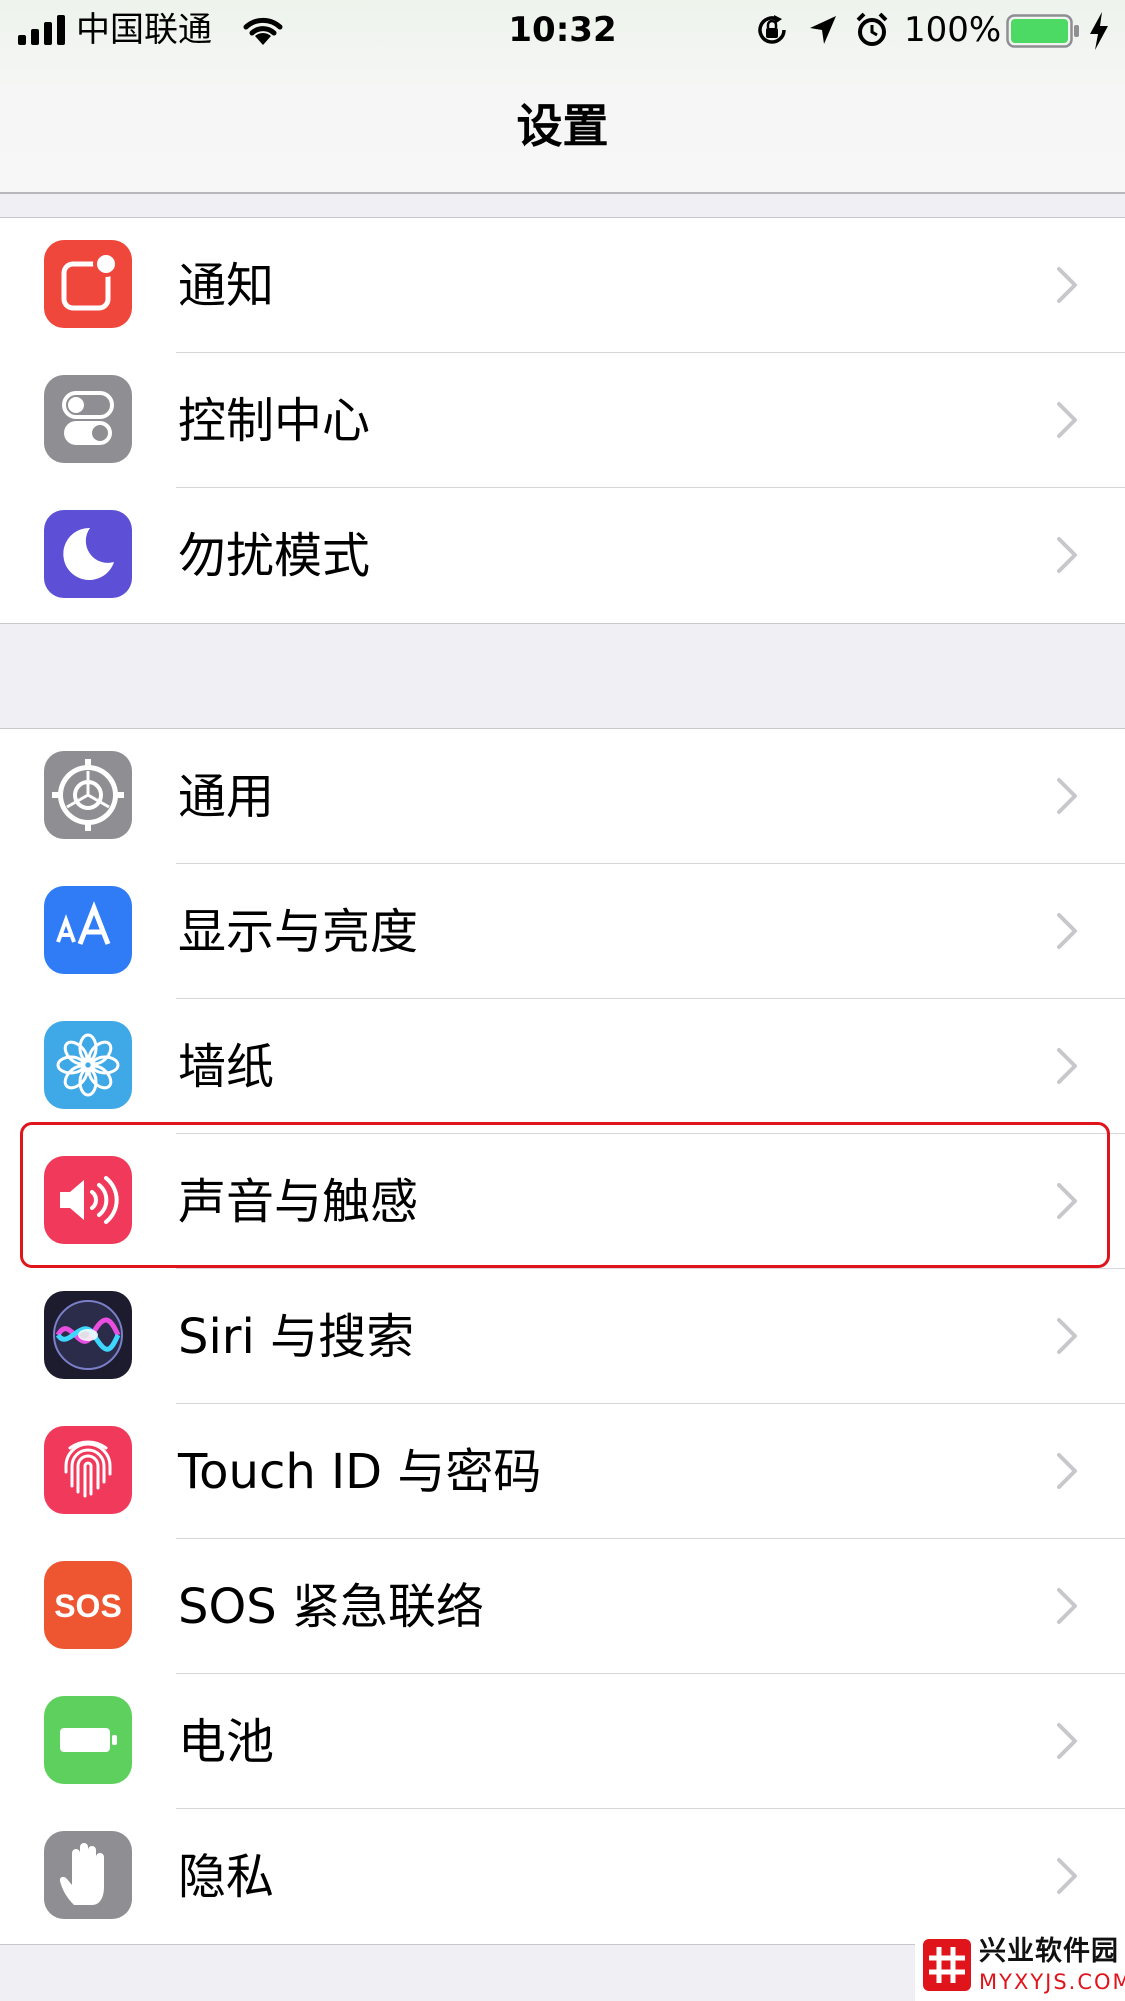 The image size is (1125, 2001). I want to click on row-label: 隐私, so click(226, 1877).